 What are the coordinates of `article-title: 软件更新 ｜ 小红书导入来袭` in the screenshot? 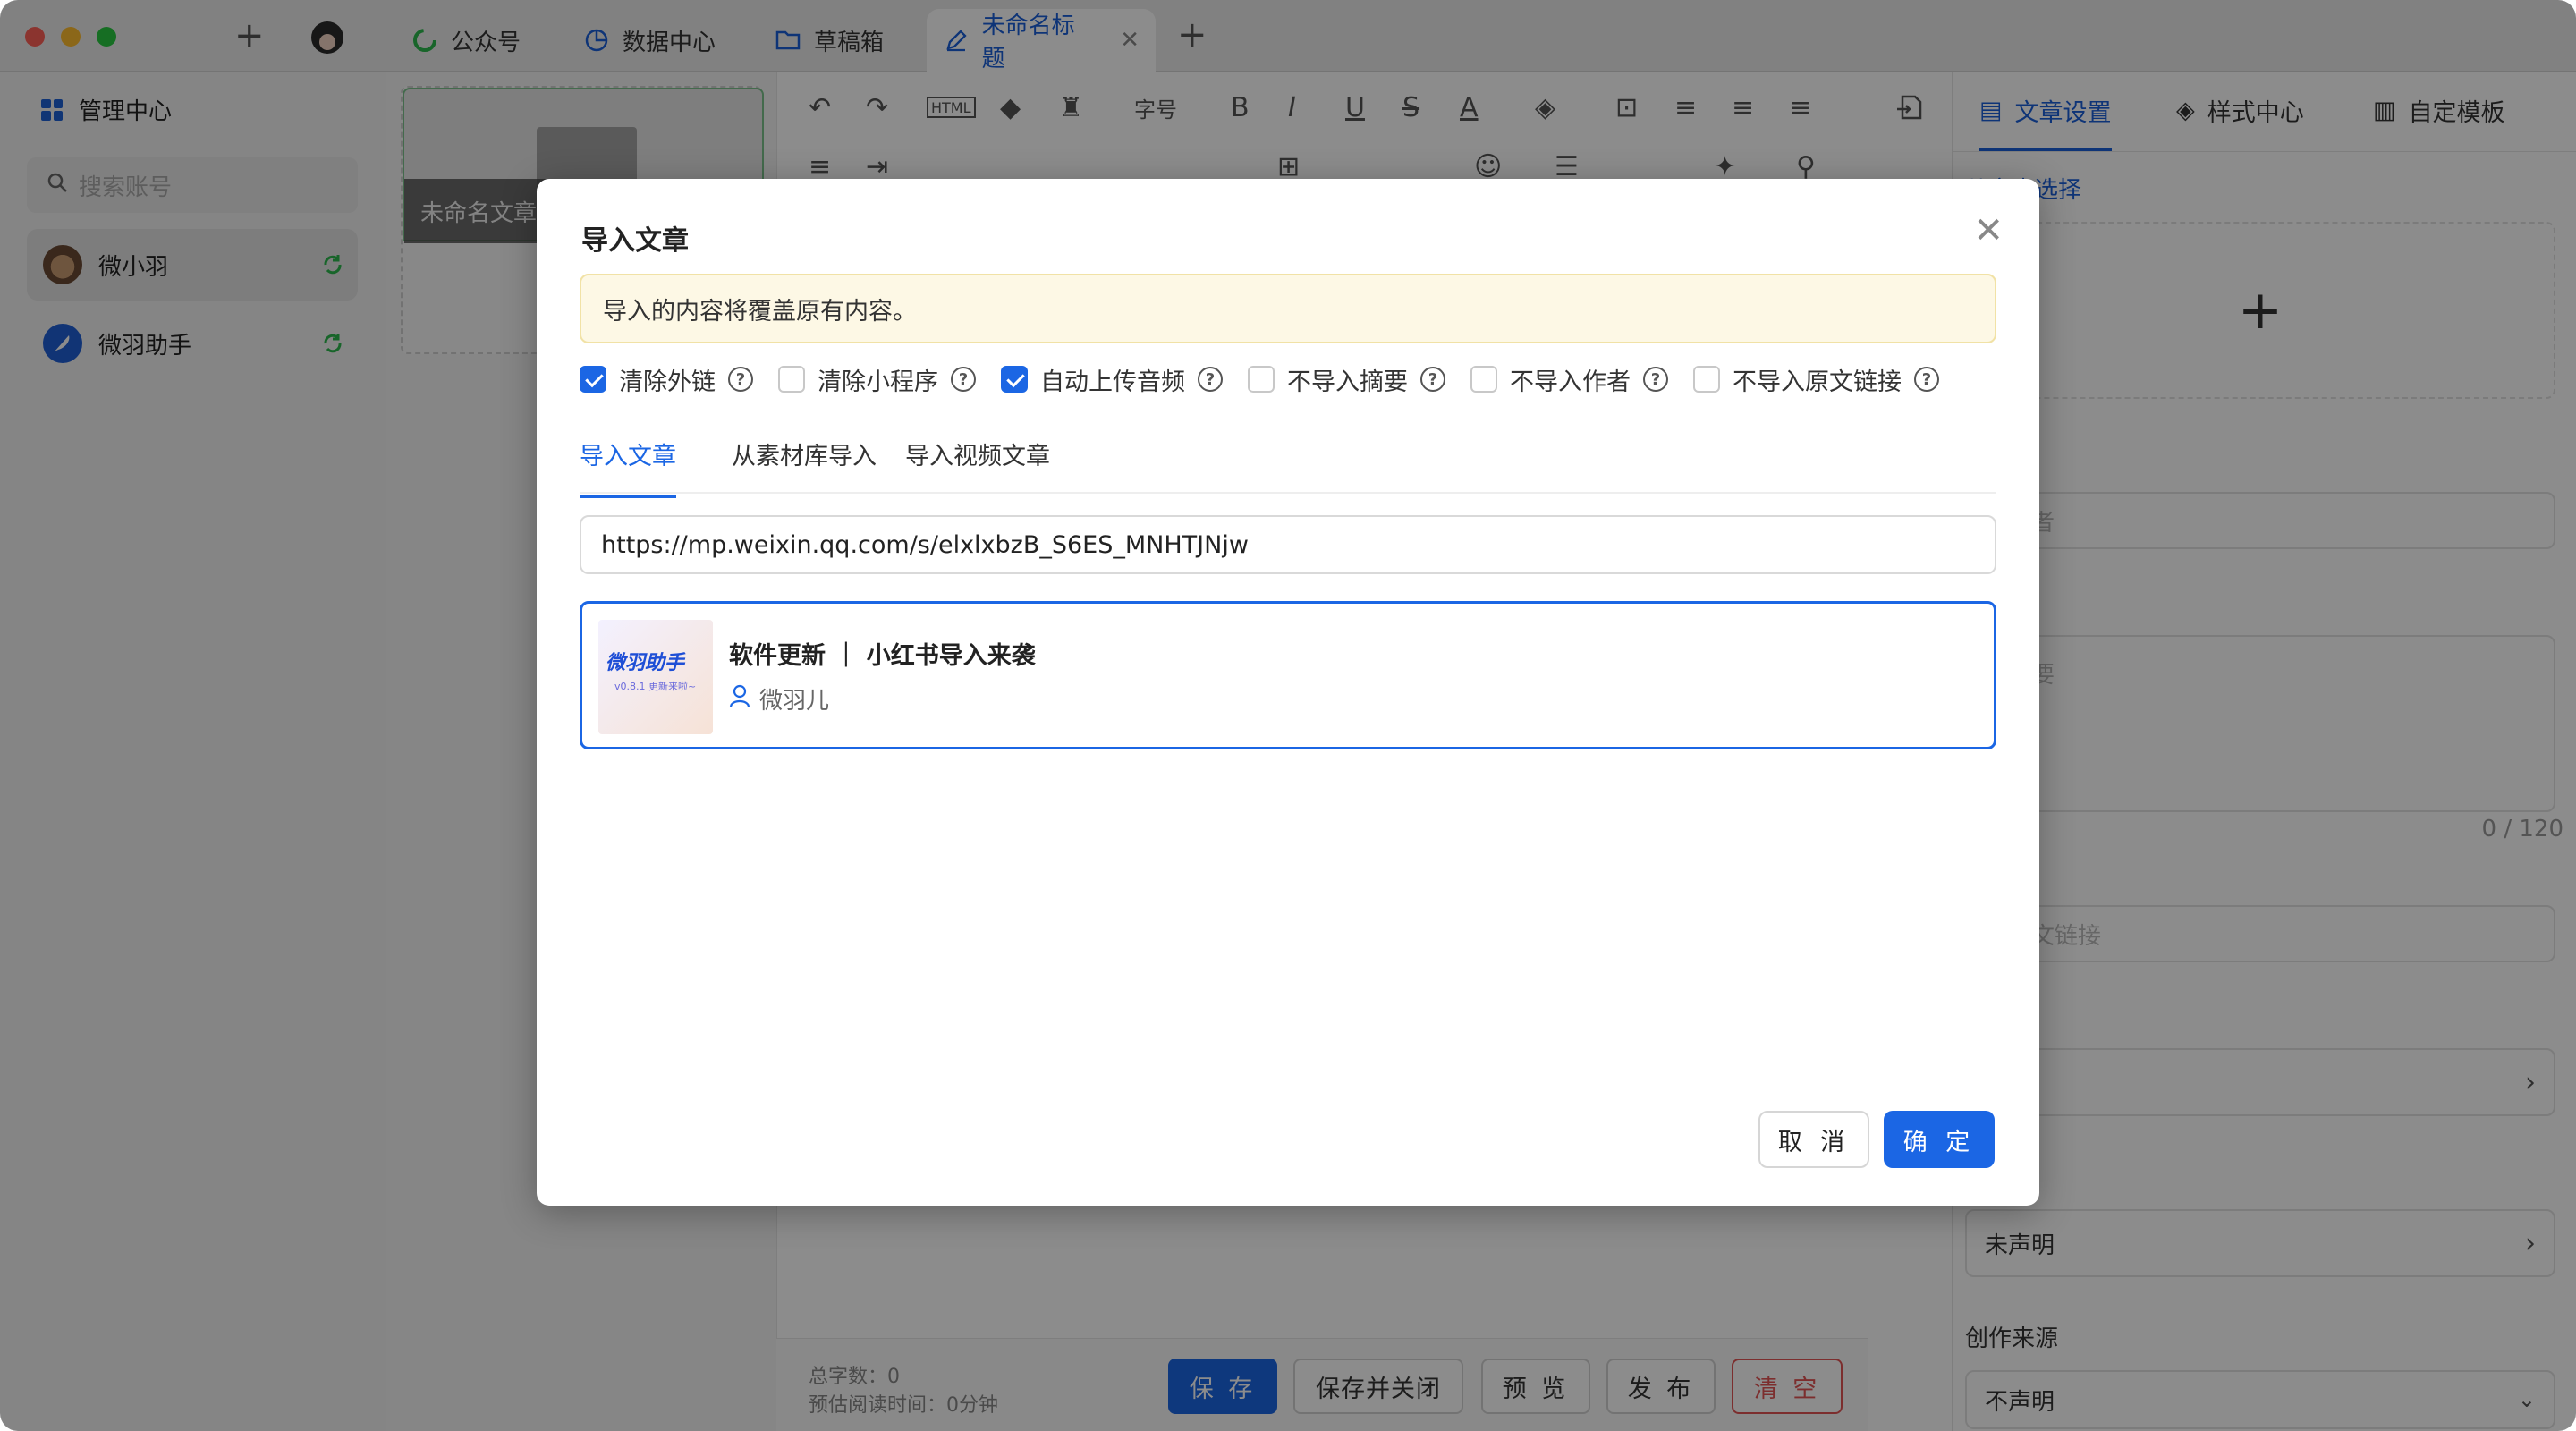 It's located at (882, 656).